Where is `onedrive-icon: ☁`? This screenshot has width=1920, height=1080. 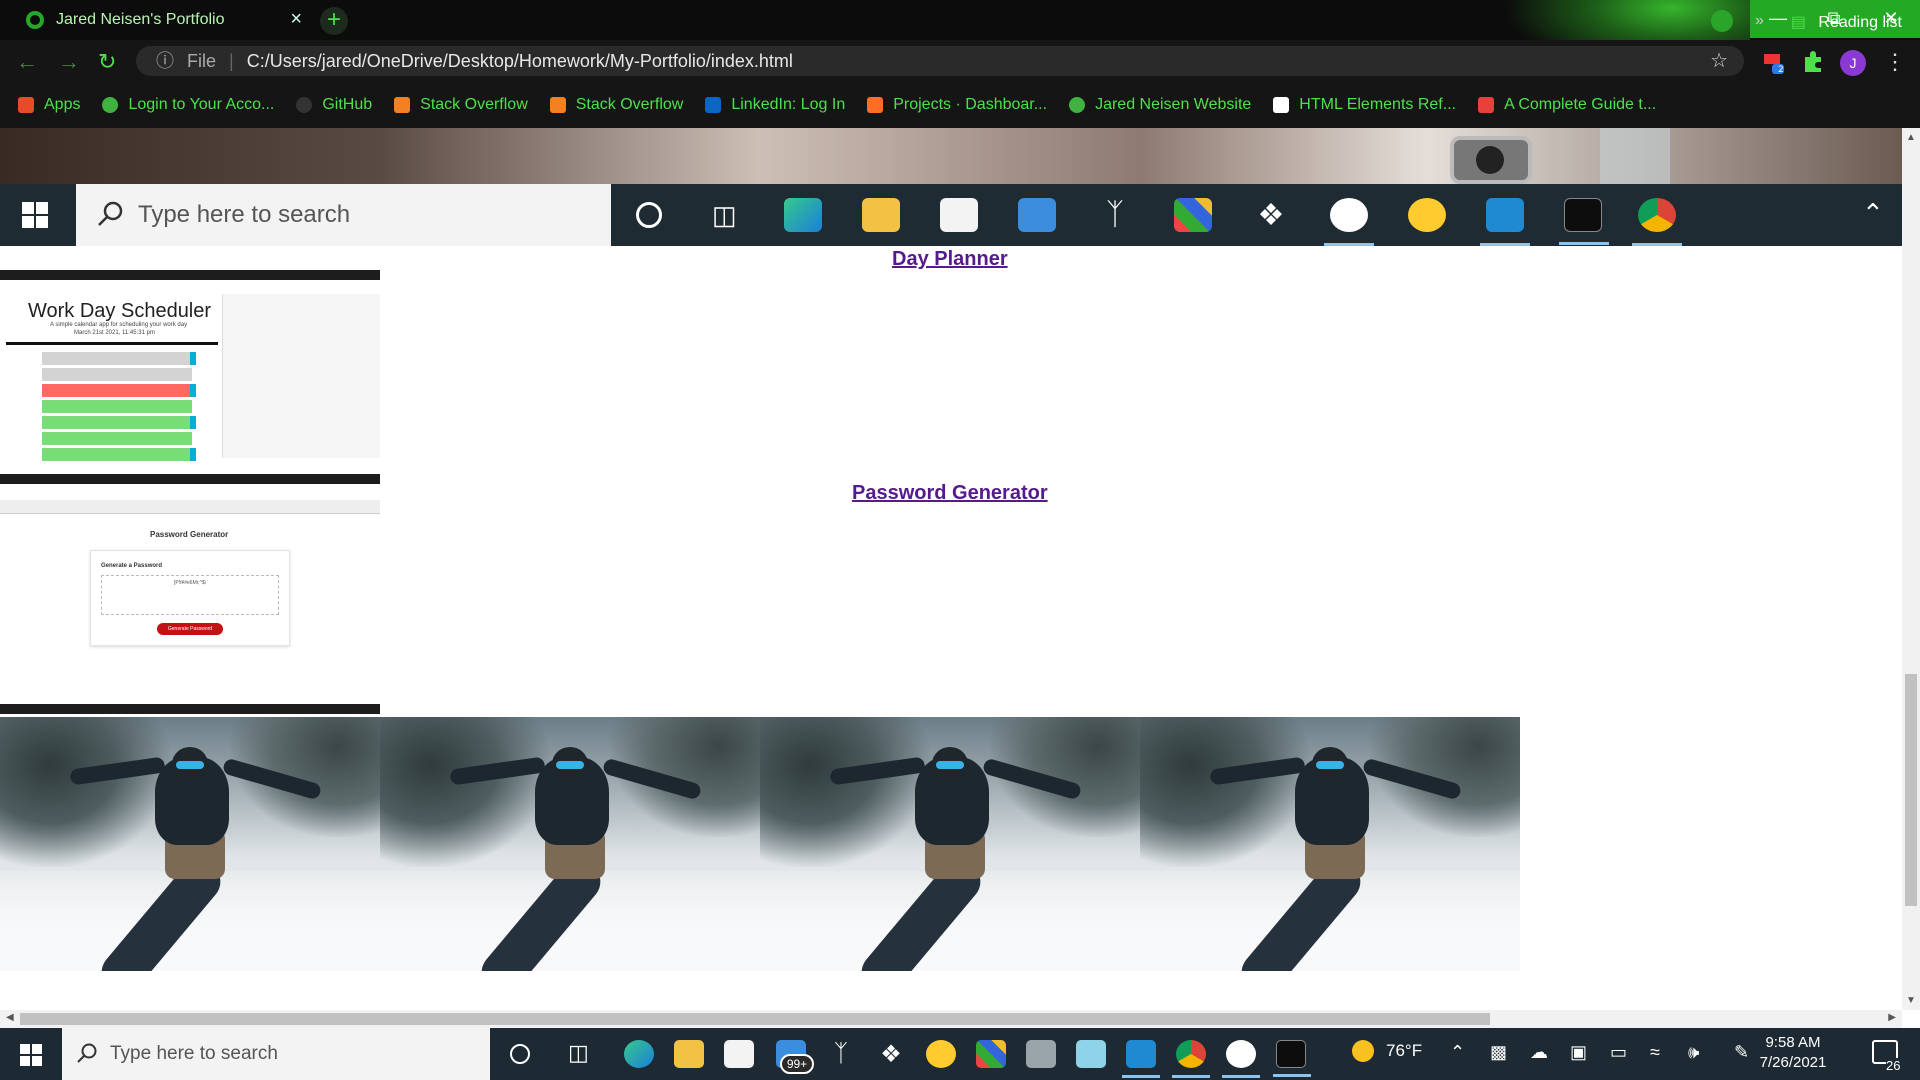
onedrive-icon: ☁ is located at coordinates (1539, 1052).